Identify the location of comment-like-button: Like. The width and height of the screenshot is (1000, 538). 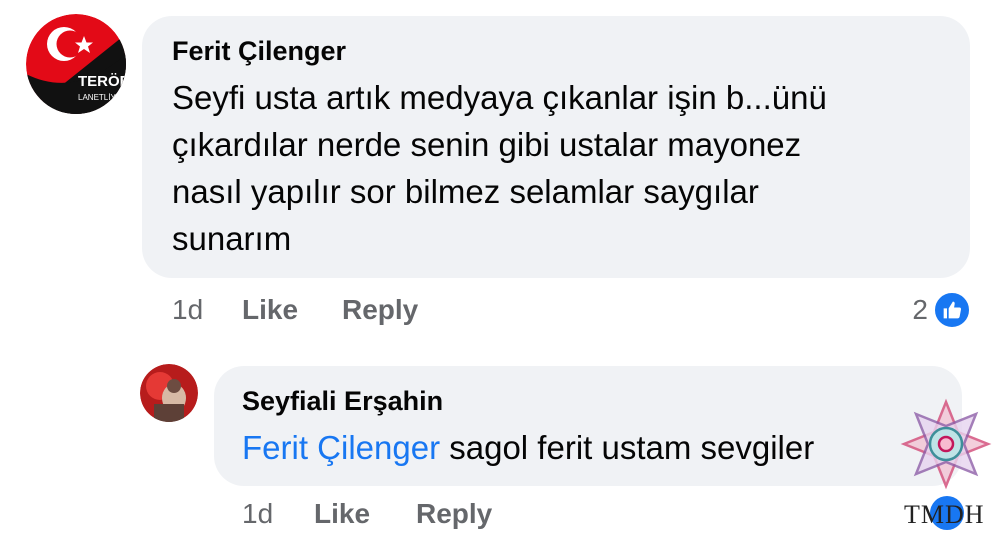
(292, 310).